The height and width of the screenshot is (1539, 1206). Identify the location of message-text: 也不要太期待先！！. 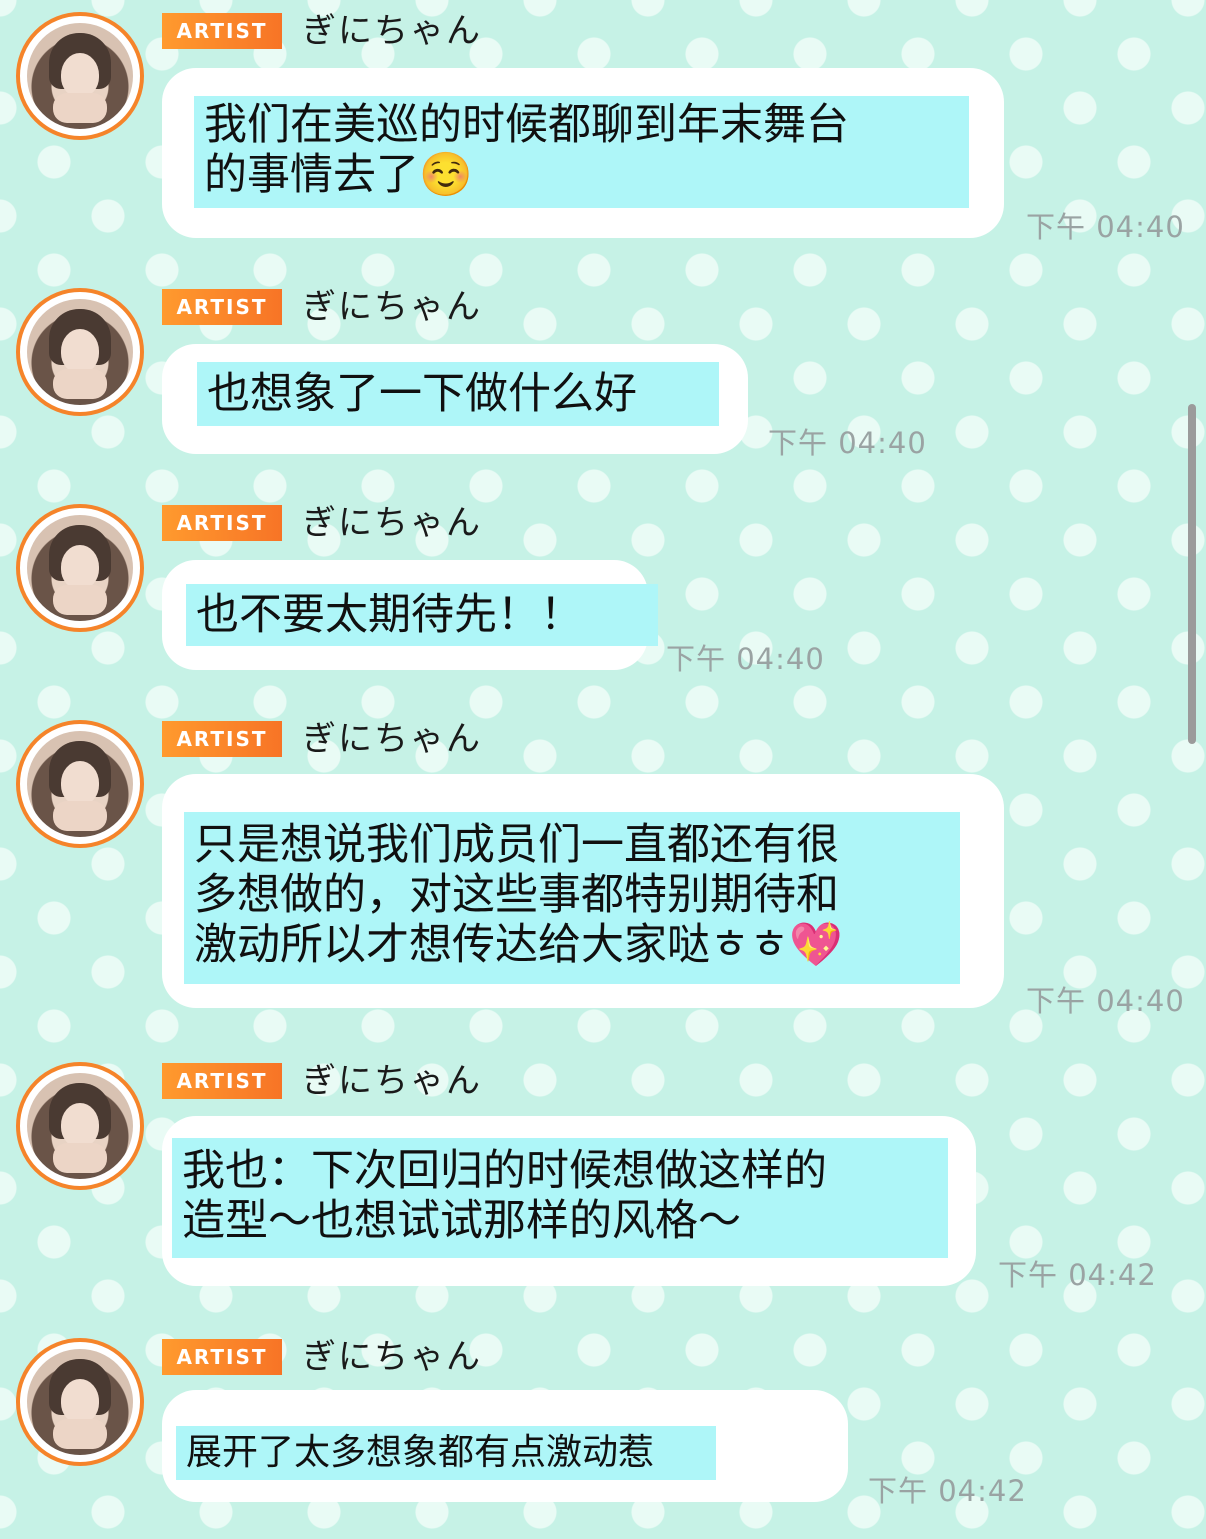
(422, 615).